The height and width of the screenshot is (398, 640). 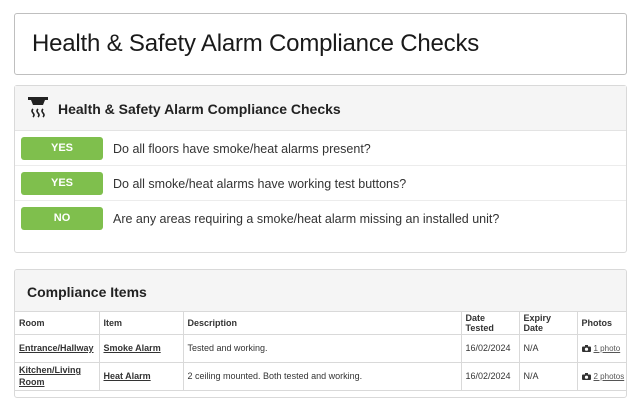 I want to click on photos-cell: 2 photos, so click(x=601, y=376).